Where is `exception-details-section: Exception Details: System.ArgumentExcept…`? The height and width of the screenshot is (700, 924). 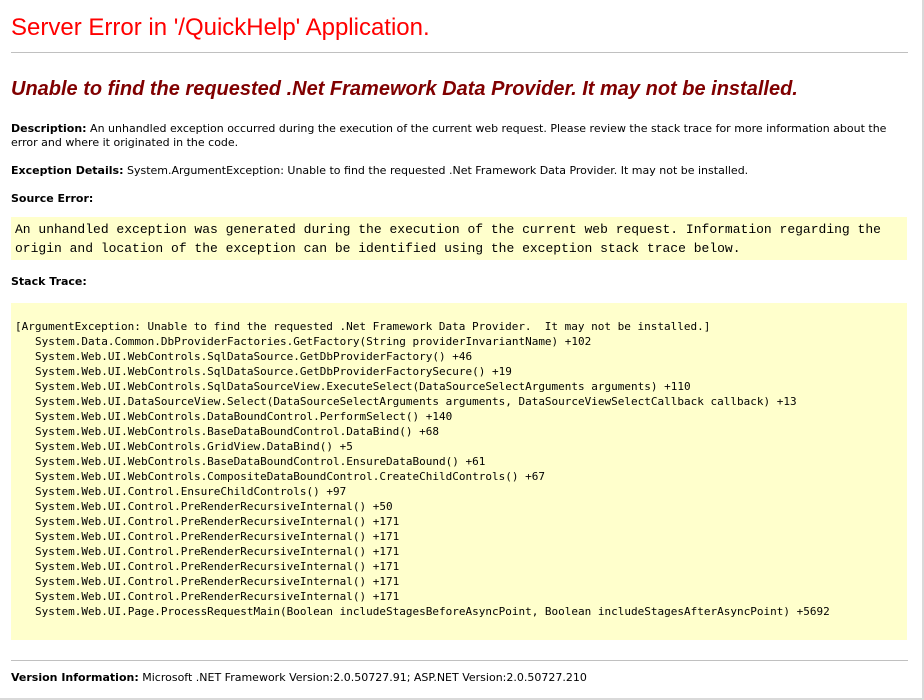
exception-details-section: Exception Details: System.ArgumentExcept… is located at coordinates (456, 171).